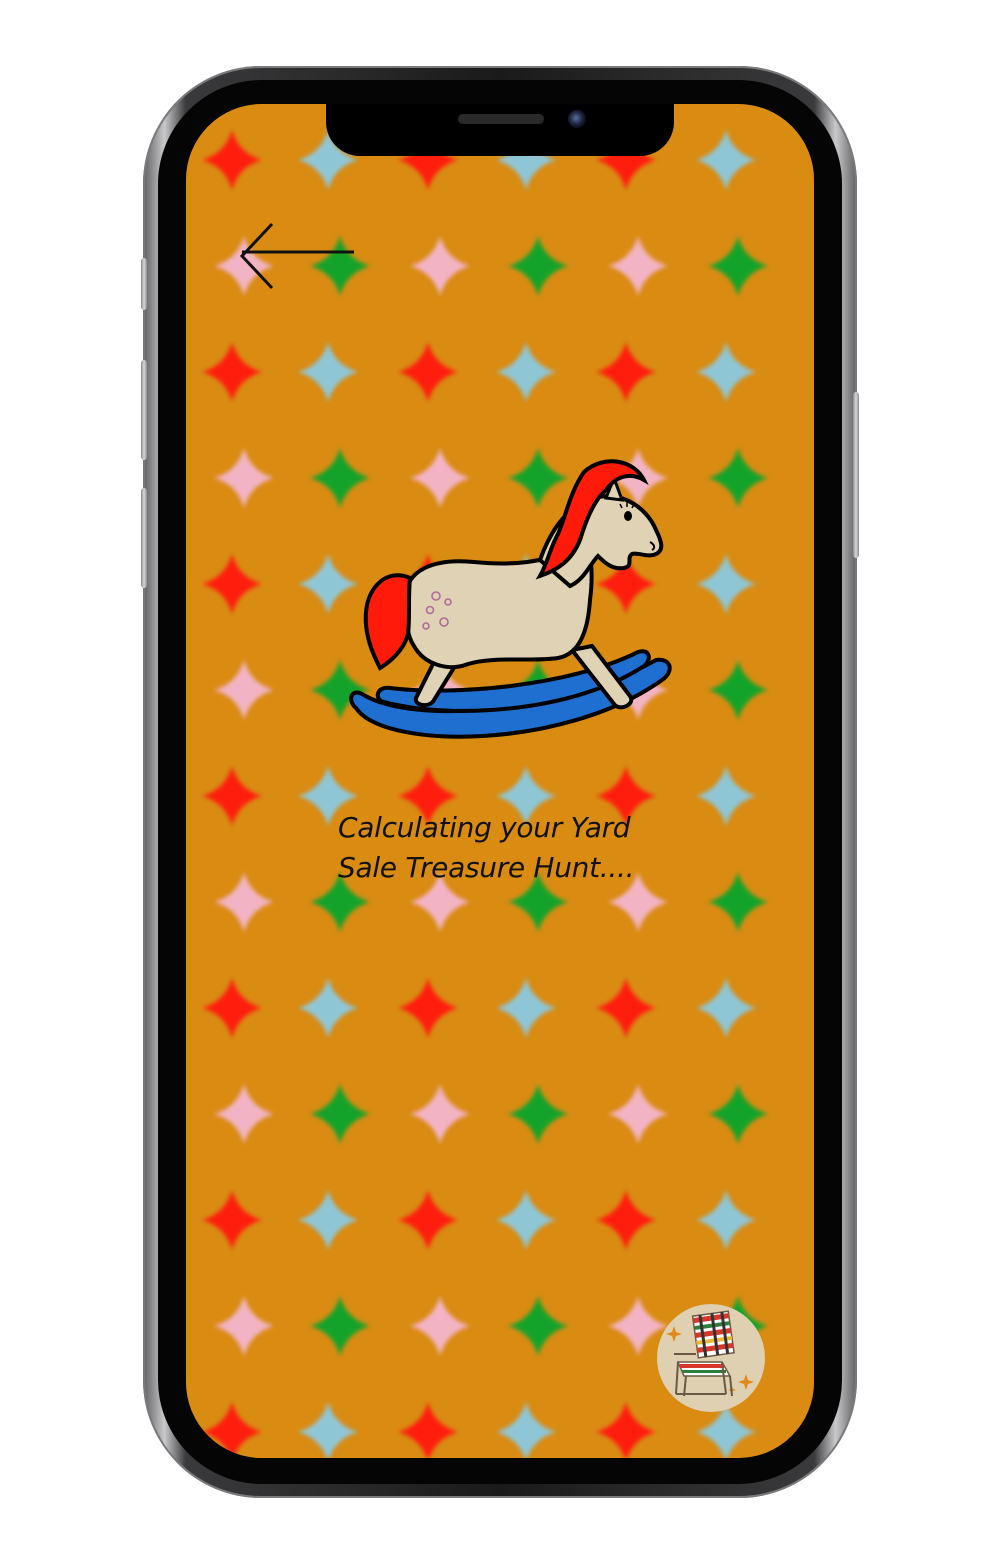  I want to click on horse-tail, so click(388, 622).